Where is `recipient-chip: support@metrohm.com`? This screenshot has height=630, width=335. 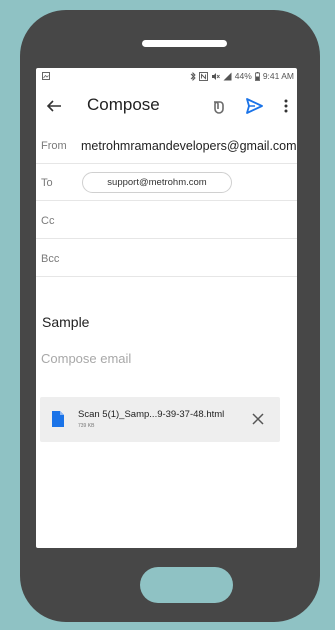
recipient-chip: support@metrohm.com is located at coordinates (157, 182).